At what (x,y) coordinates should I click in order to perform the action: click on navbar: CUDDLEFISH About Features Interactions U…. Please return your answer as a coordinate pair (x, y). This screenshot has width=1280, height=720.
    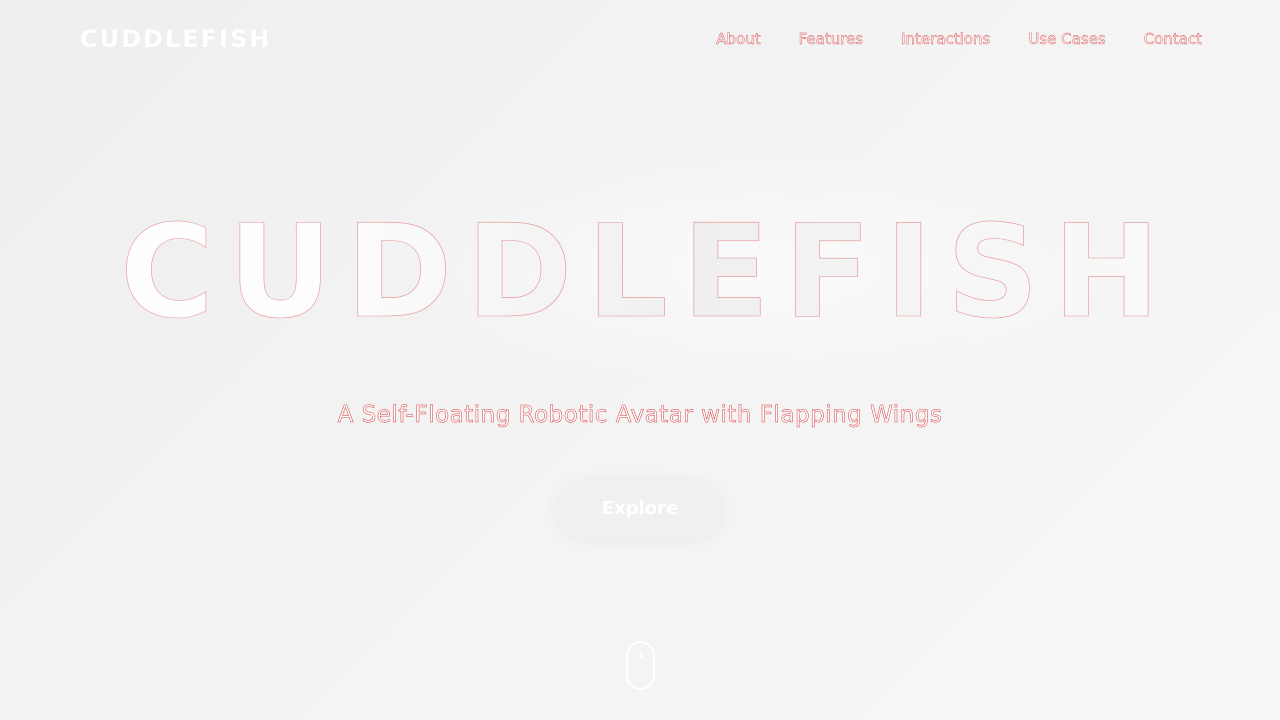
    Looking at the image, I should click on (640, 39).